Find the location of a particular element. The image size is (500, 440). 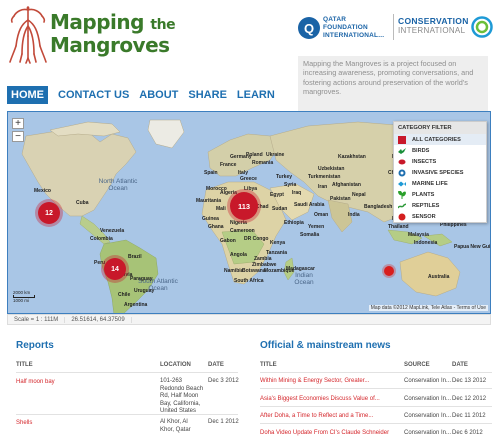

map-cluster-marker: 12 is located at coordinates (49, 213).